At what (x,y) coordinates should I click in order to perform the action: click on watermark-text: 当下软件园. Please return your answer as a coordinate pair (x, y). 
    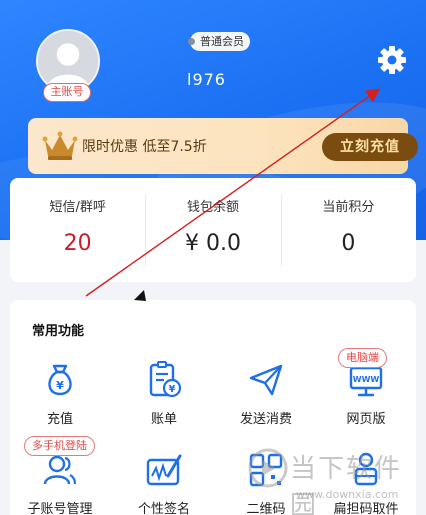
    Looking at the image, I should click on (346, 484).